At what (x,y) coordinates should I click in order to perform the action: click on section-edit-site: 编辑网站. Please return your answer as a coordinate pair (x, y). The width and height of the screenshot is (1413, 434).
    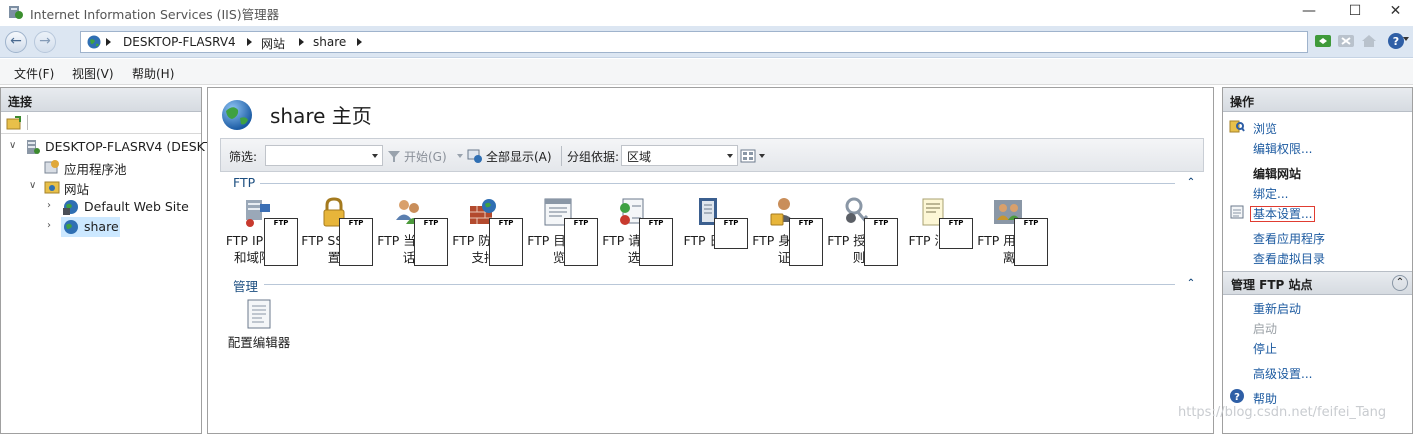
    Looking at the image, I should click on (1277, 174).